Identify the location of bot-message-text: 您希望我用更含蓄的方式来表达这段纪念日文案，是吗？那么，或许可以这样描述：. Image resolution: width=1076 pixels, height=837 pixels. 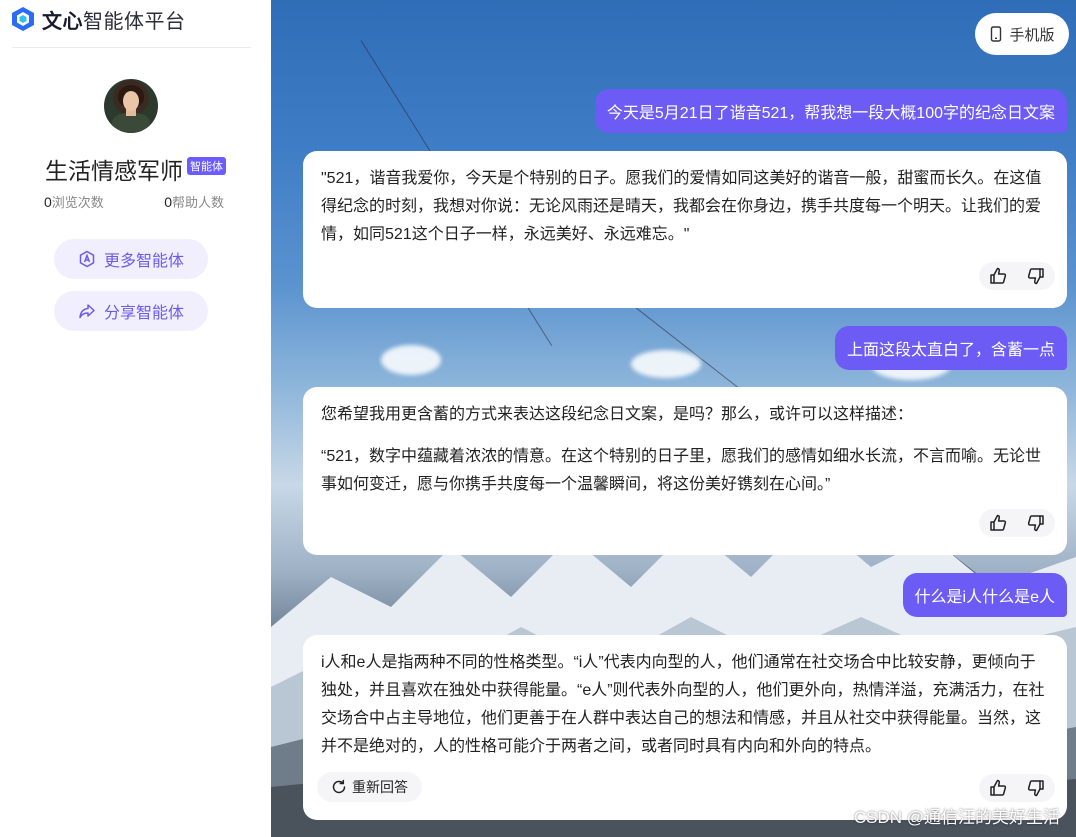
(617, 414).